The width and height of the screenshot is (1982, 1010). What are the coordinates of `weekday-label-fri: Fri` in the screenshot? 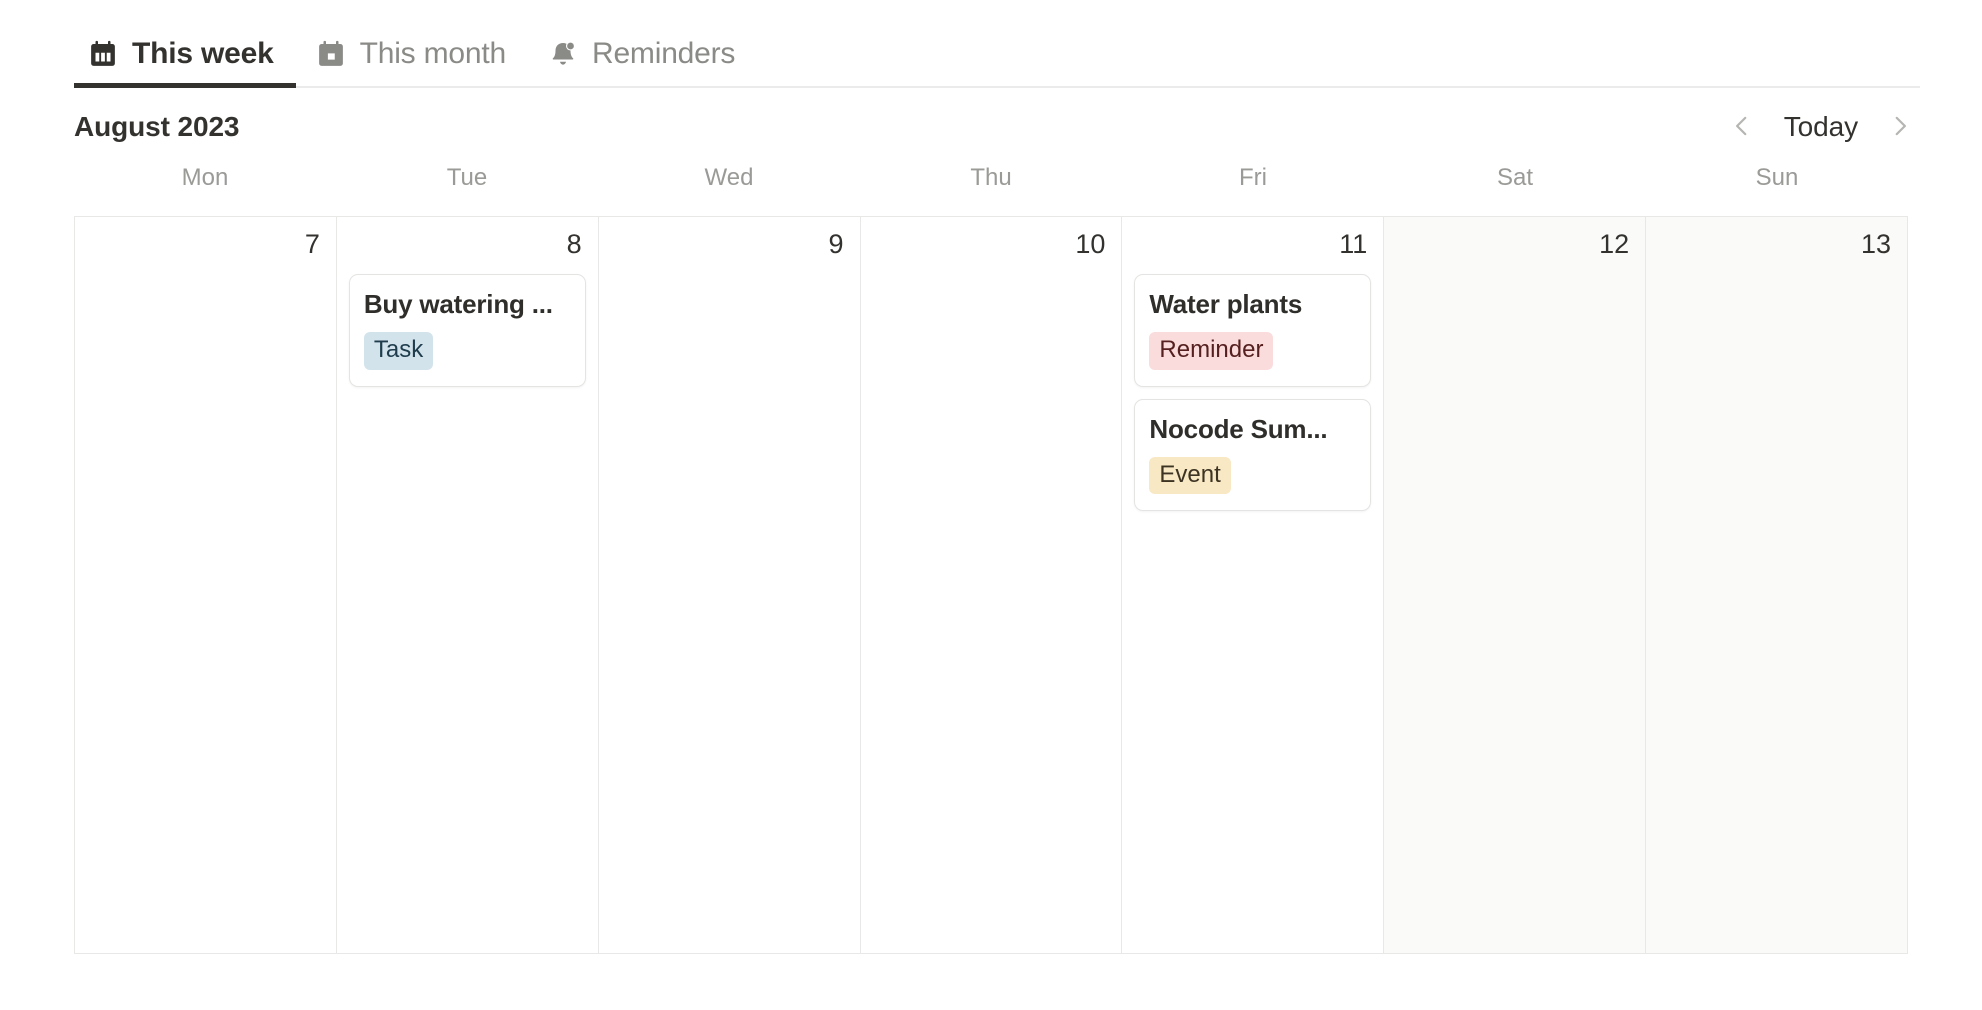 It's located at (1253, 177).